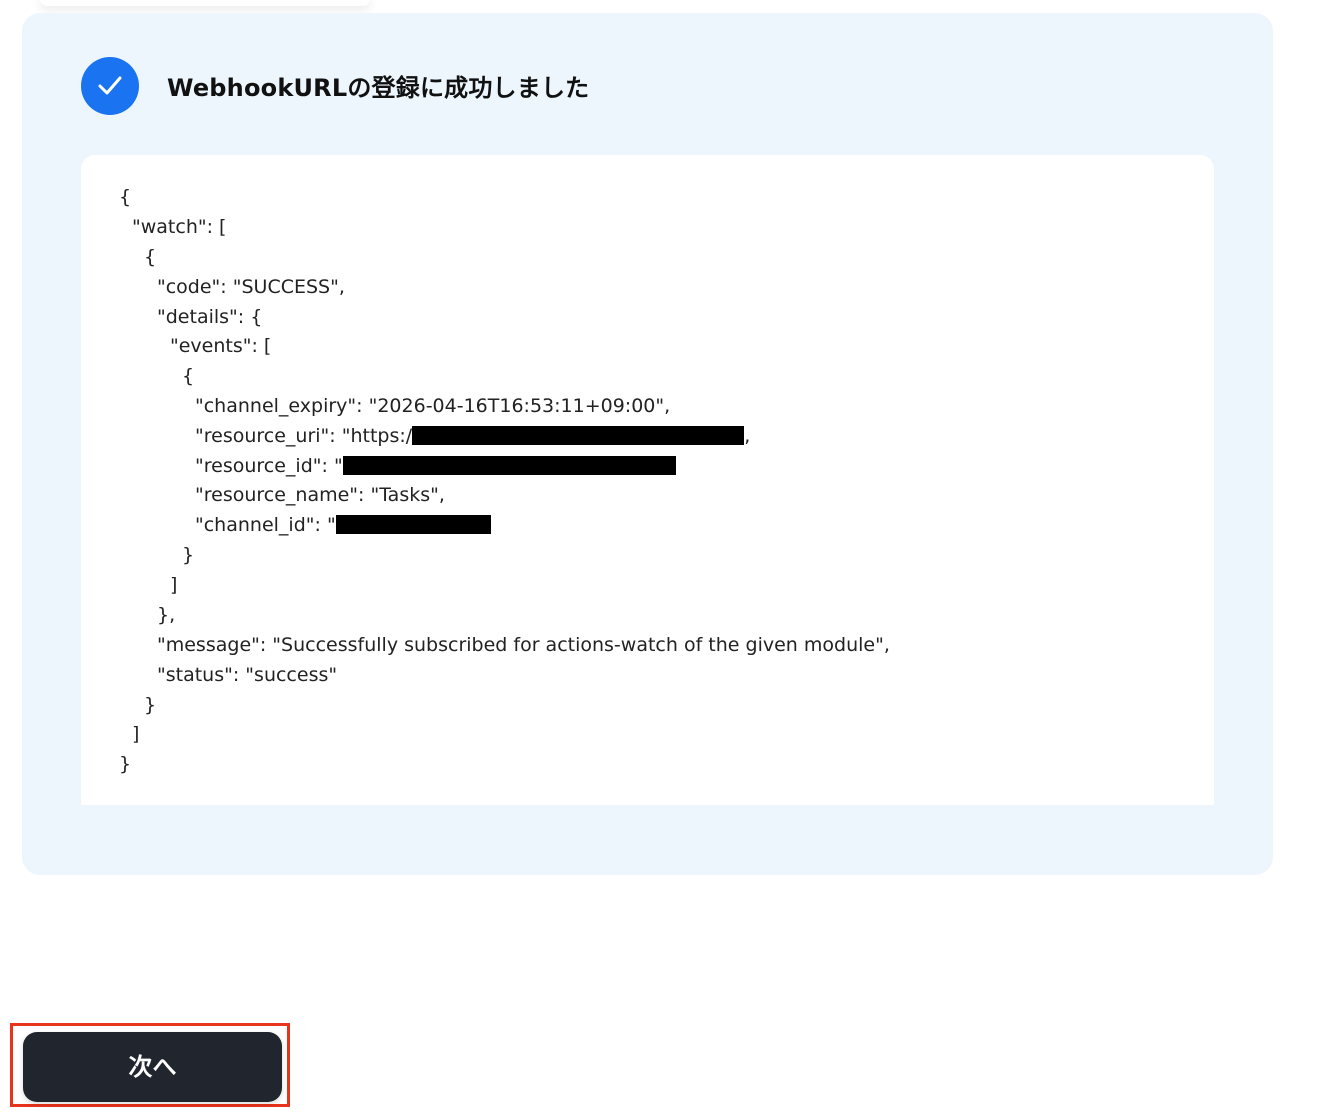 Image resolution: width=1318 pixels, height=1120 pixels. What do you see at coordinates (247, 675) in the screenshot?
I see `json-line: "status": "success"` at bounding box center [247, 675].